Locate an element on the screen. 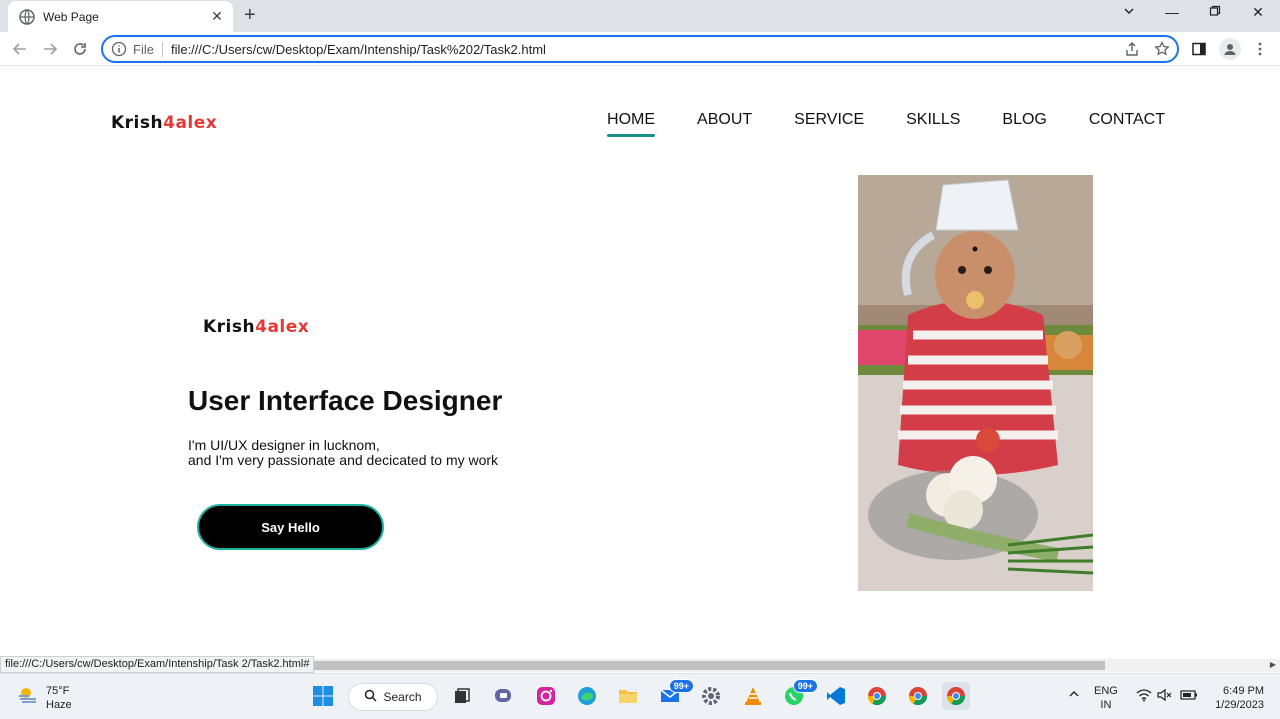 This screenshot has height=719, width=1280. settings-gear-icon is located at coordinates (711, 696).